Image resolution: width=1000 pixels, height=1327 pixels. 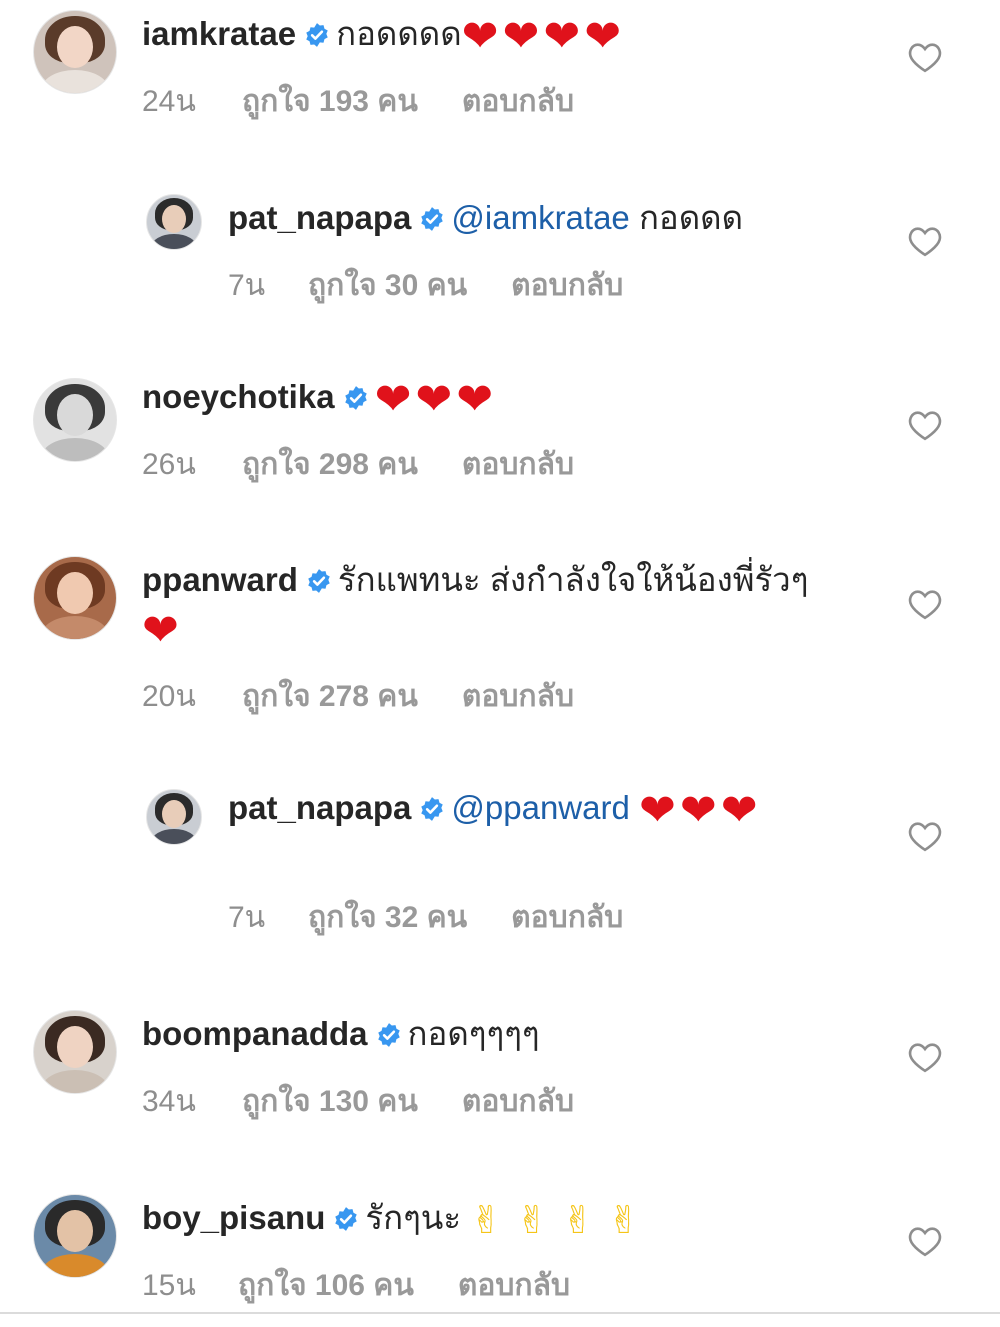 What do you see at coordinates (255, 1033) in the screenshot?
I see `username: boompanadda` at bounding box center [255, 1033].